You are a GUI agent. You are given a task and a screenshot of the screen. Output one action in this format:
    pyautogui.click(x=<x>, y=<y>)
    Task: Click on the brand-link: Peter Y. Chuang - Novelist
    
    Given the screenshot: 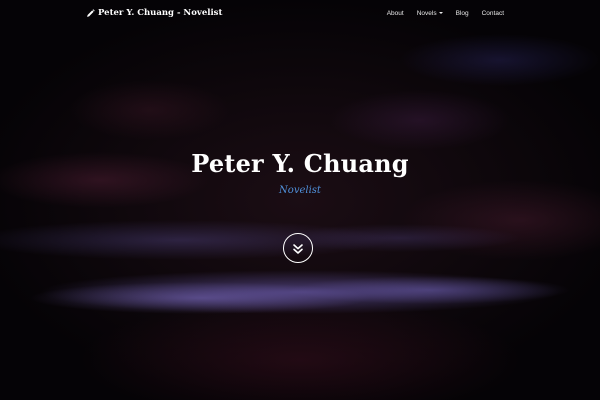 What is the action you would take?
    pyautogui.click(x=154, y=13)
    